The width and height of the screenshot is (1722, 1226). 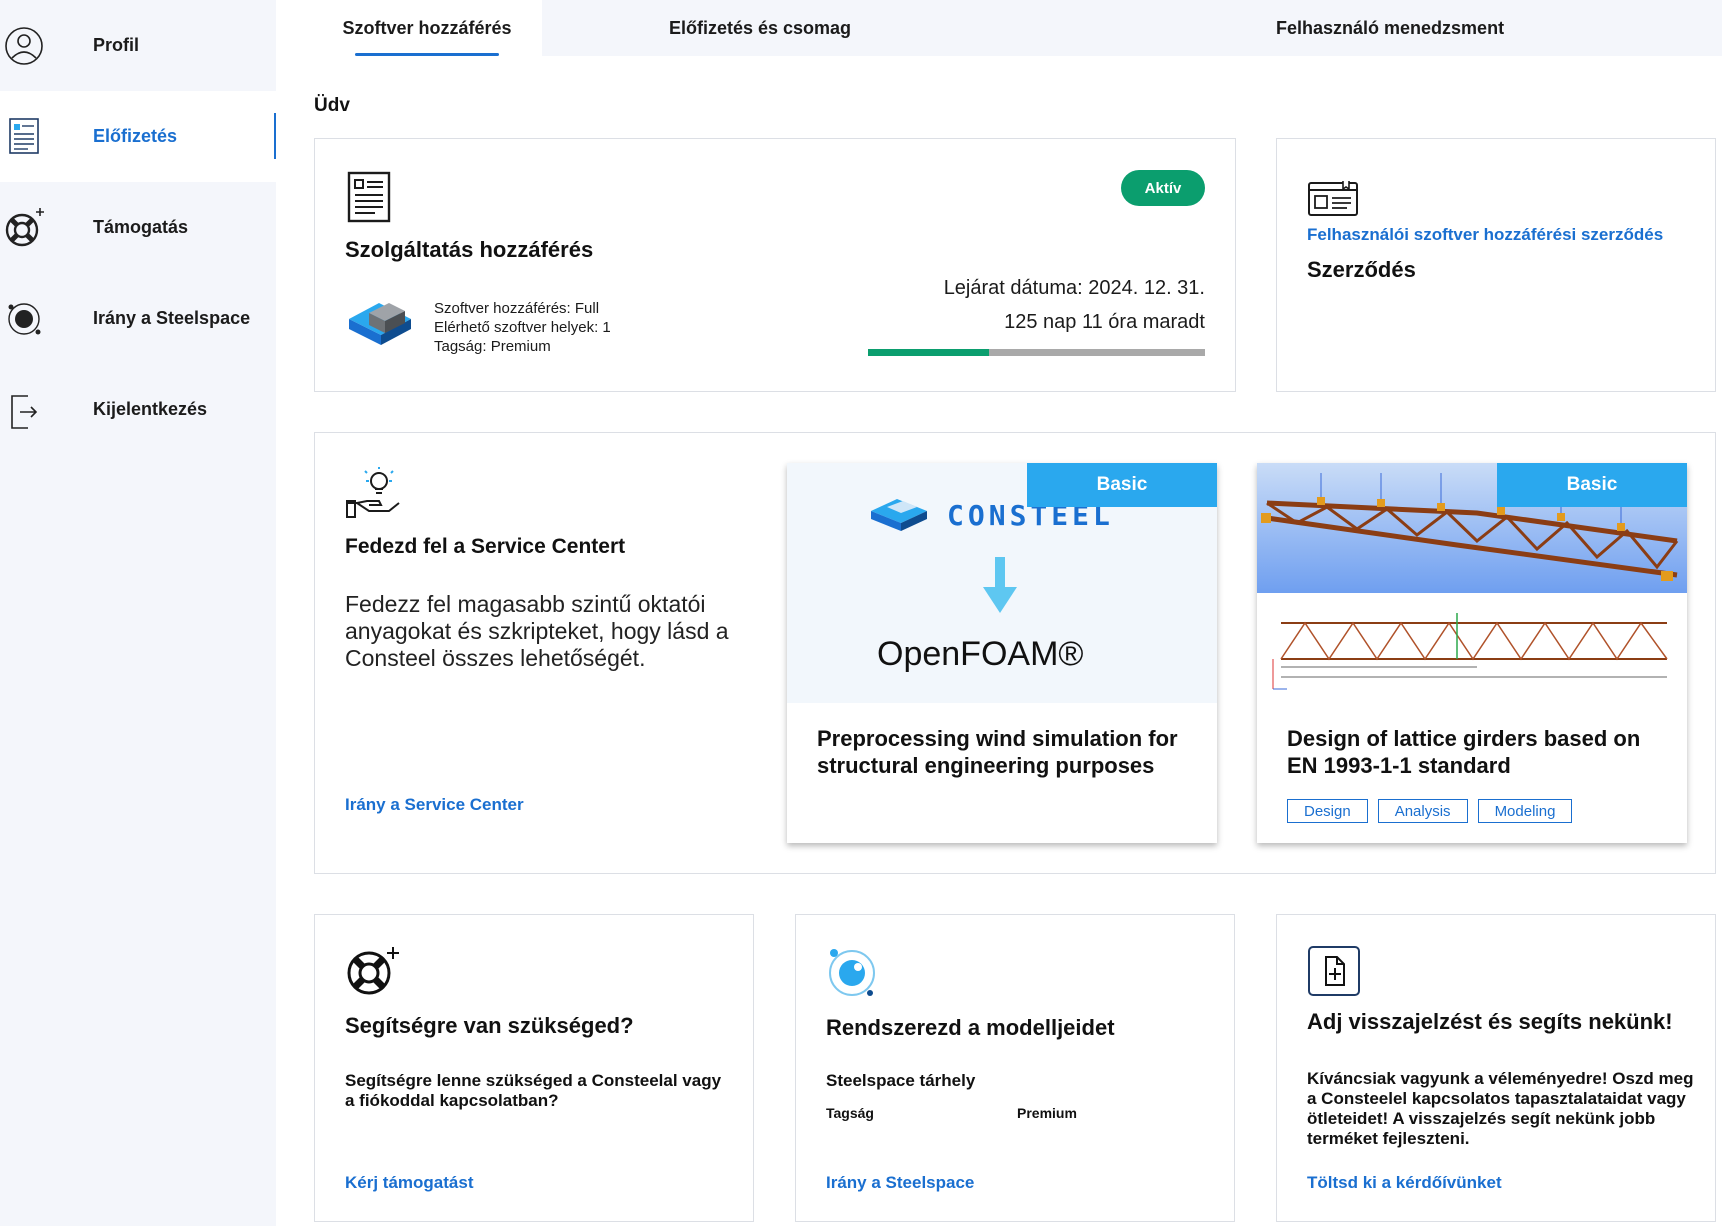 I want to click on models-title: Rendszerezd a modelljeidet, so click(x=970, y=1027).